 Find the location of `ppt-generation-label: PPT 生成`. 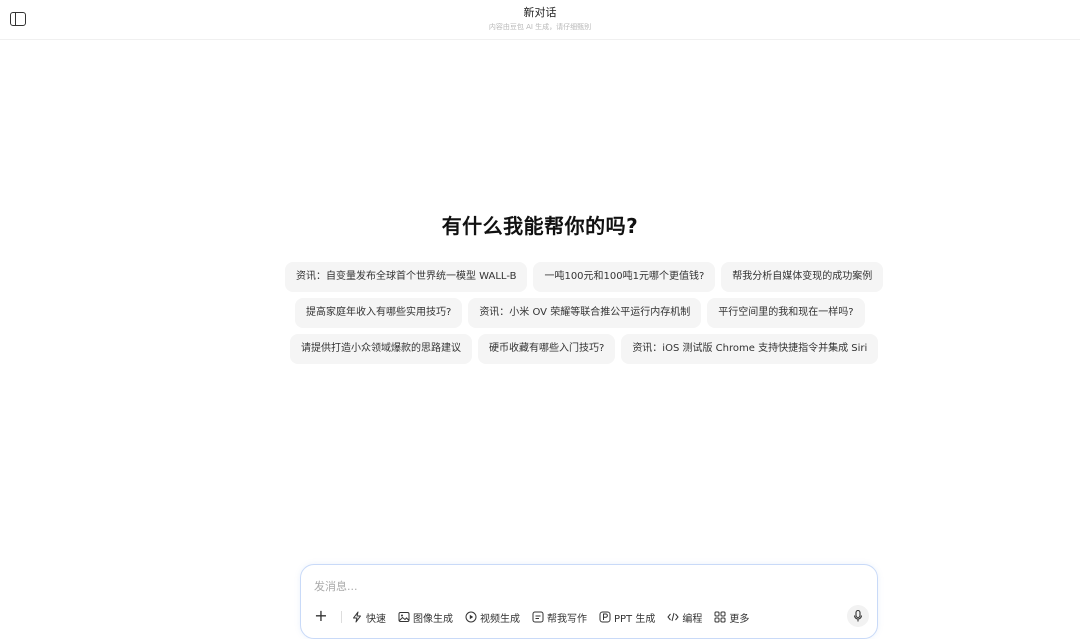

ppt-generation-label: PPT 生成 is located at coordinates (635, 619).